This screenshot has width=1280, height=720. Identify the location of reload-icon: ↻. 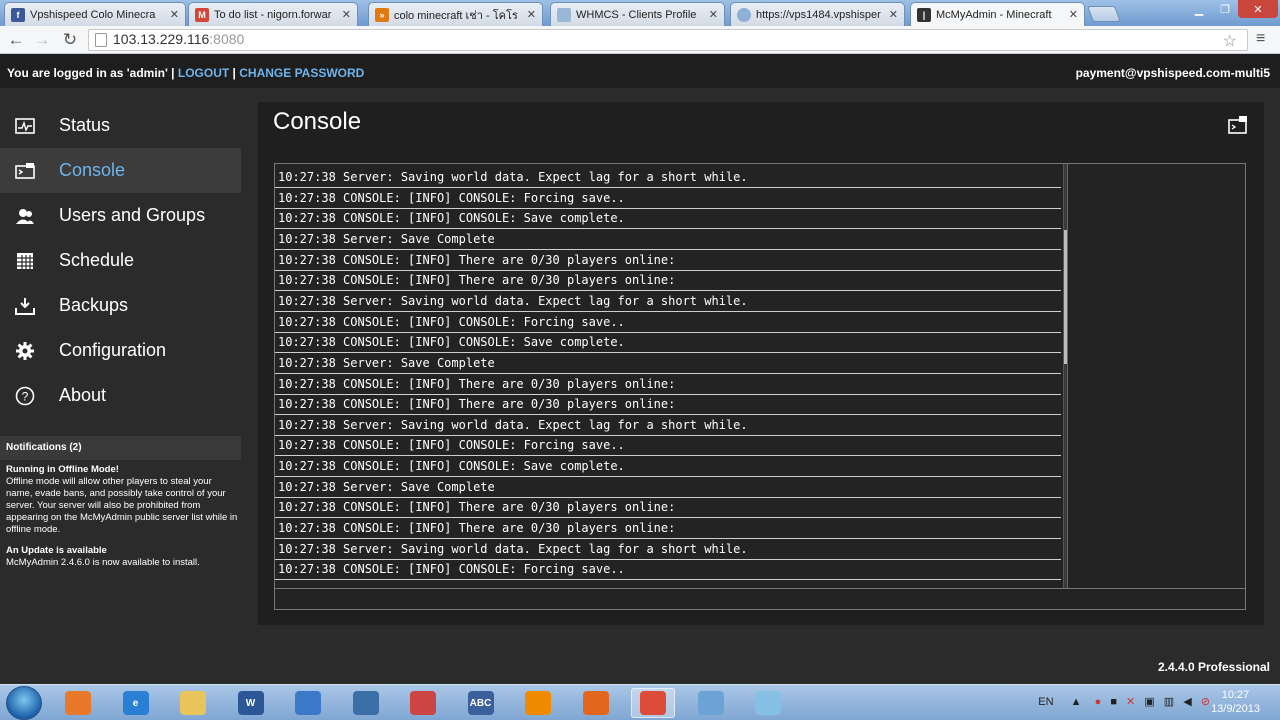
(70, 40).